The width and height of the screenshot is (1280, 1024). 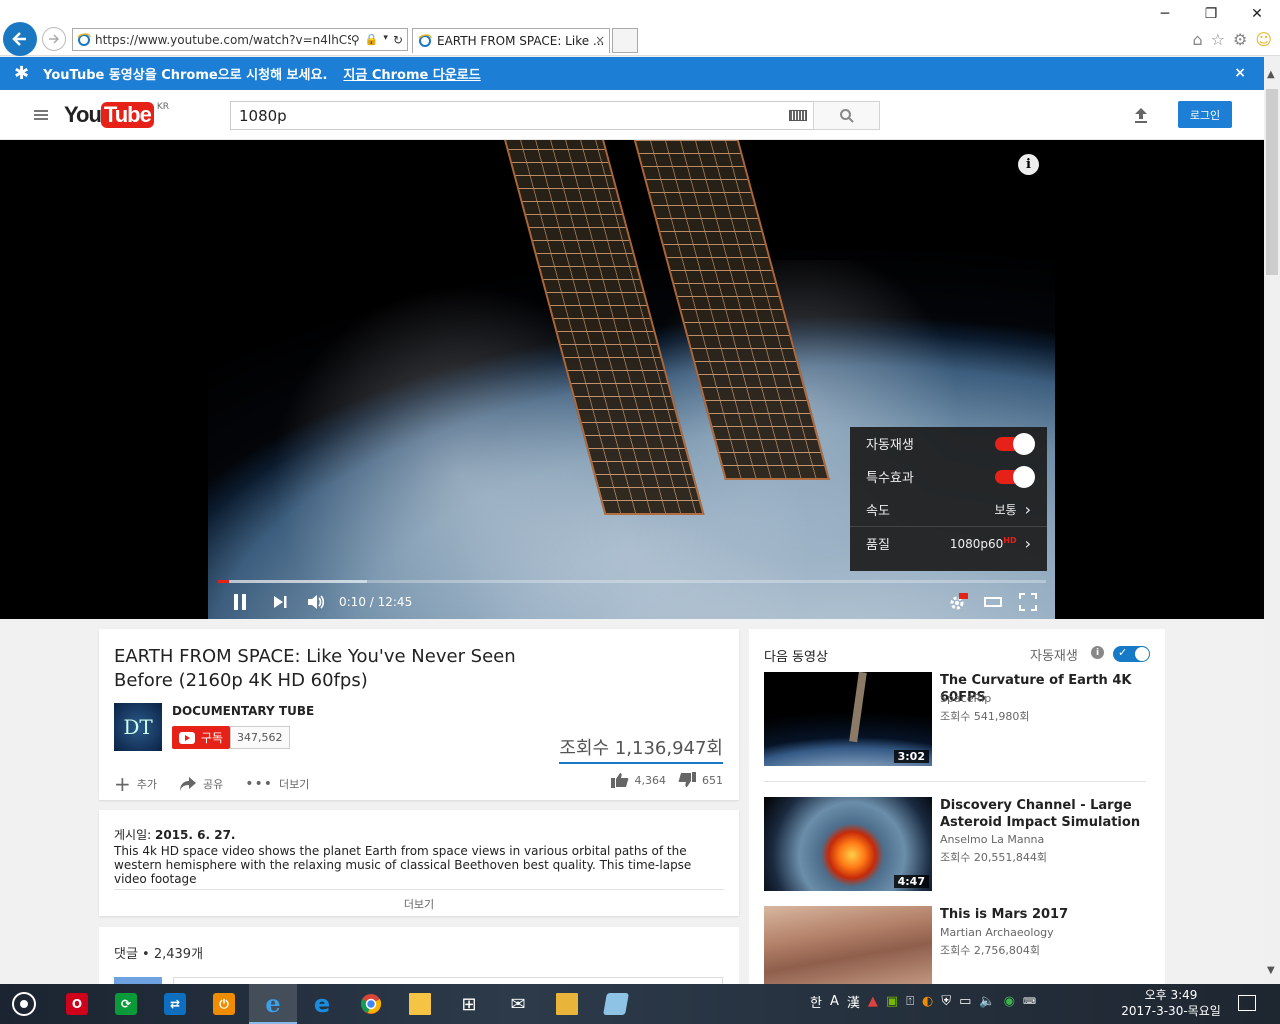 What do you see at coordinates (175, 1004) in the screenshot?
I see `taskbar-app-teamviewer: ⇄` at bounding box center [175, 1004].